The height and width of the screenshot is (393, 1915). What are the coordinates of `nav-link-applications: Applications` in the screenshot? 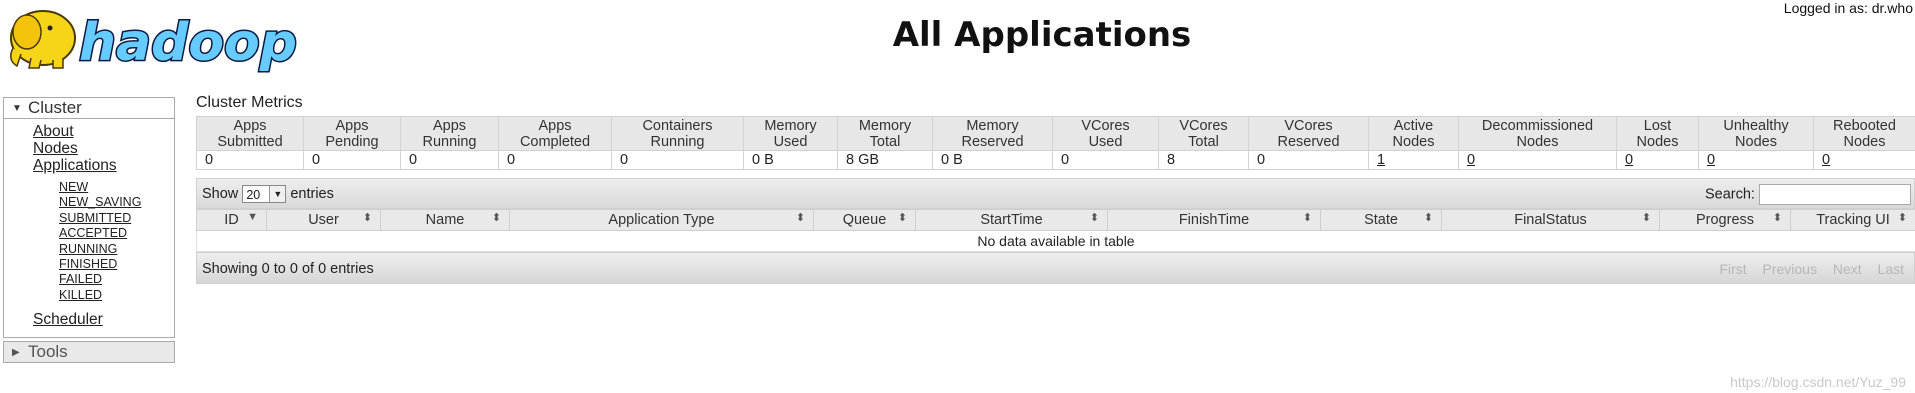 It's located at (103, 165).